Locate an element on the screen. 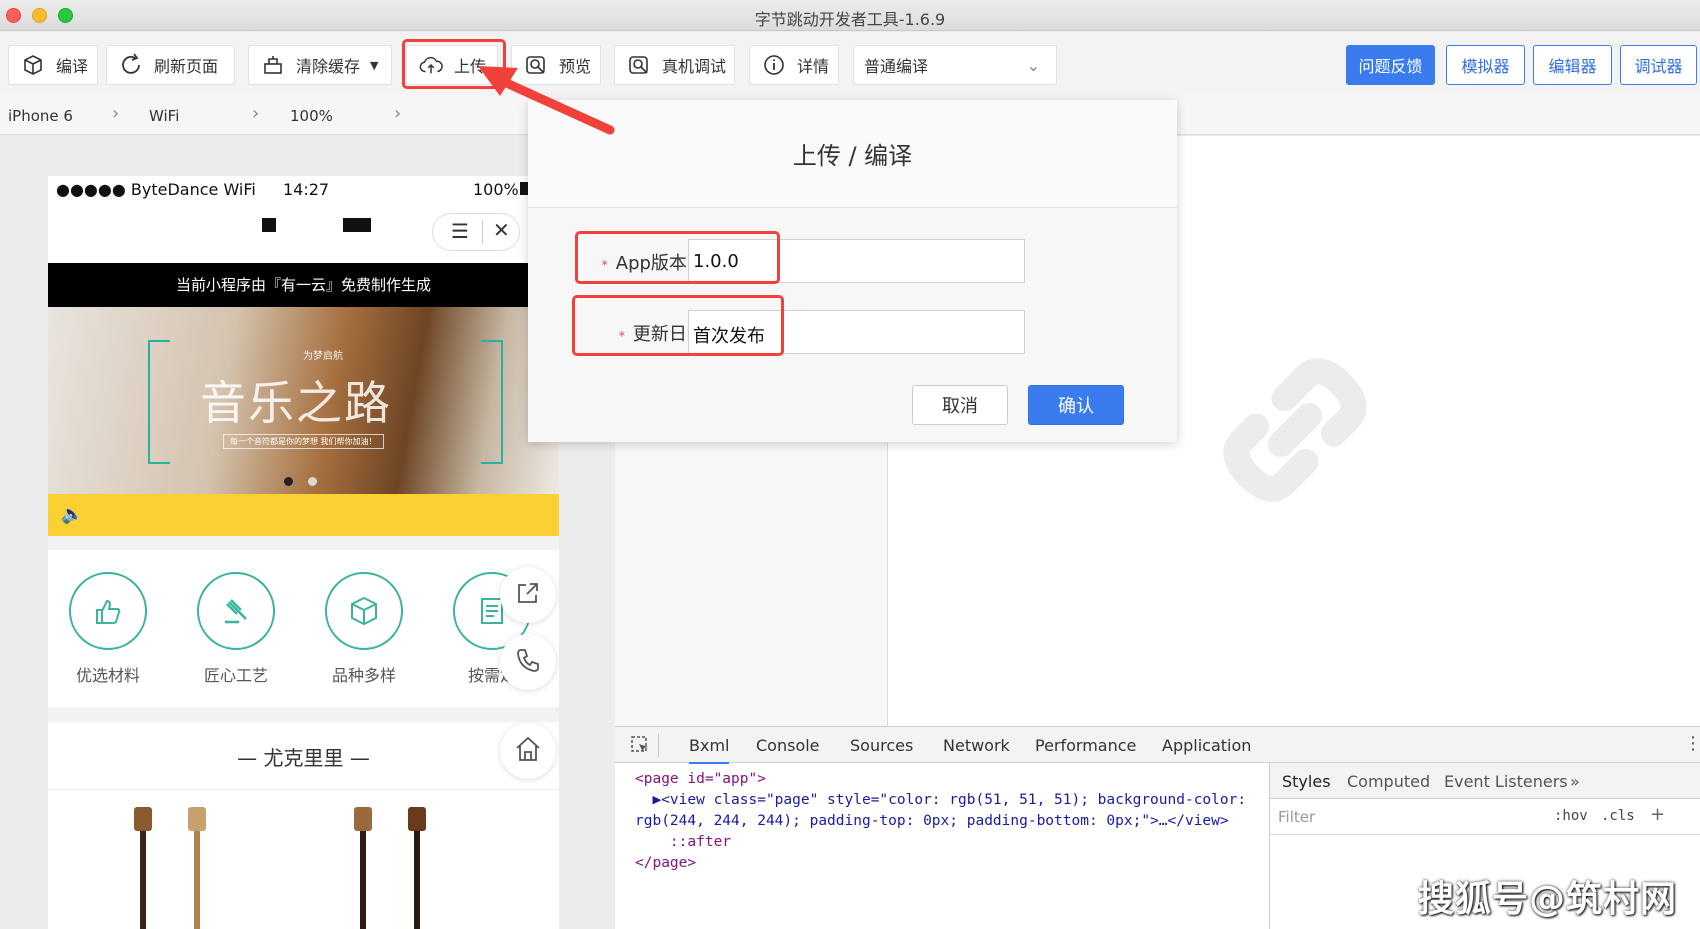 This screenshot has width=1700, height=929. info-icon is located at coordinates (774, 65).